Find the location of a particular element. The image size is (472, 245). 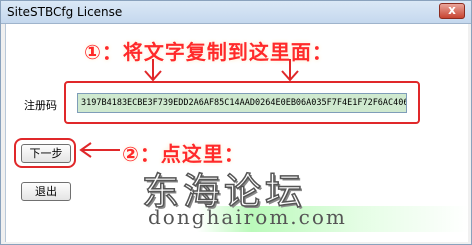

next-button: 下一步 is located at coordinates (46, 153).